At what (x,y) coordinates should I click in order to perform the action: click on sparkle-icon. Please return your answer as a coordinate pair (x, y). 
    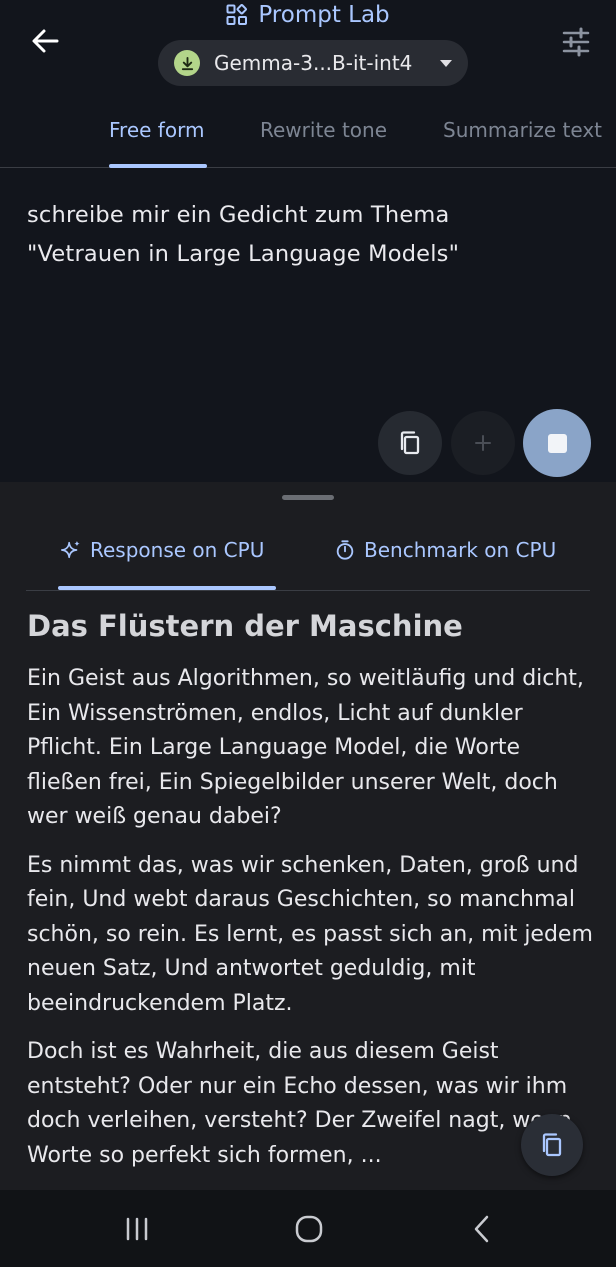
    Looking at the image, I should click on (70, 549).